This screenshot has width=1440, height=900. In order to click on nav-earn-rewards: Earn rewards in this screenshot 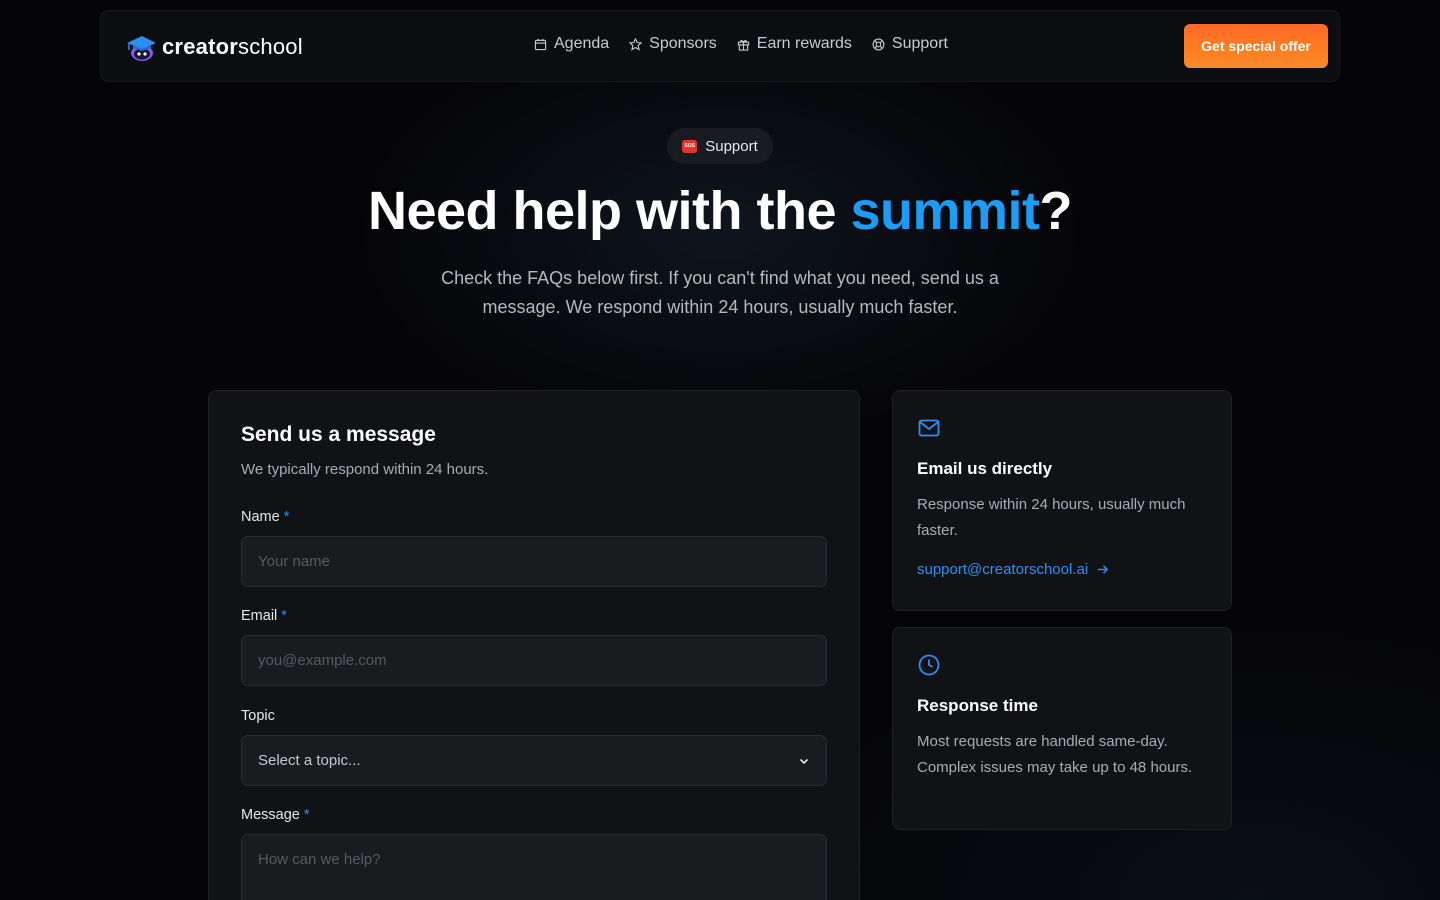, I will do `click(794, 44)`.